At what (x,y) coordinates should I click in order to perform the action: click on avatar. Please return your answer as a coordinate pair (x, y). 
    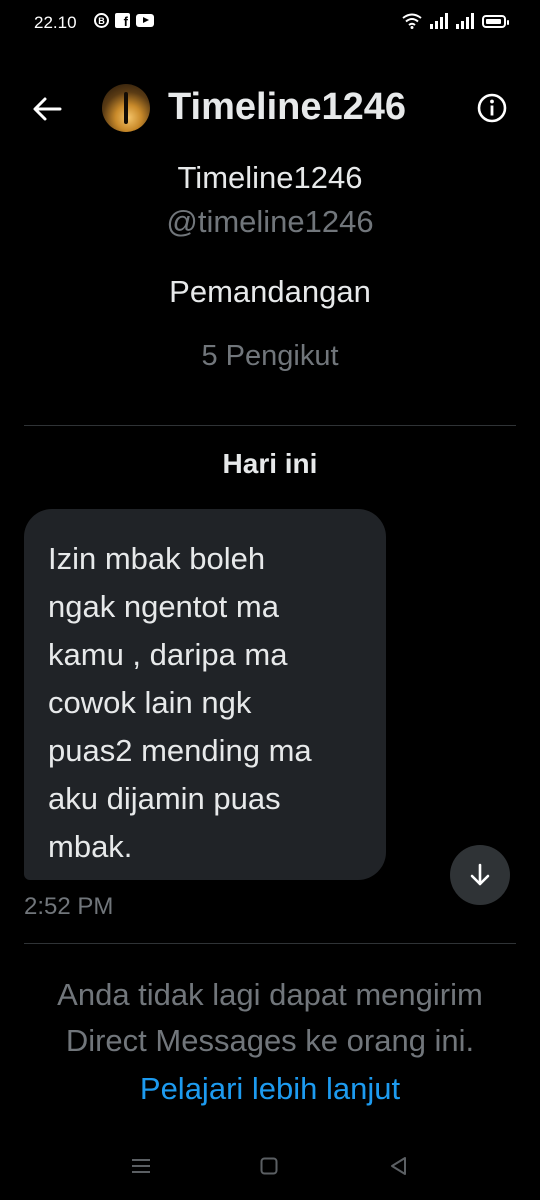
    Looking at the image, I should click on (126, 108).